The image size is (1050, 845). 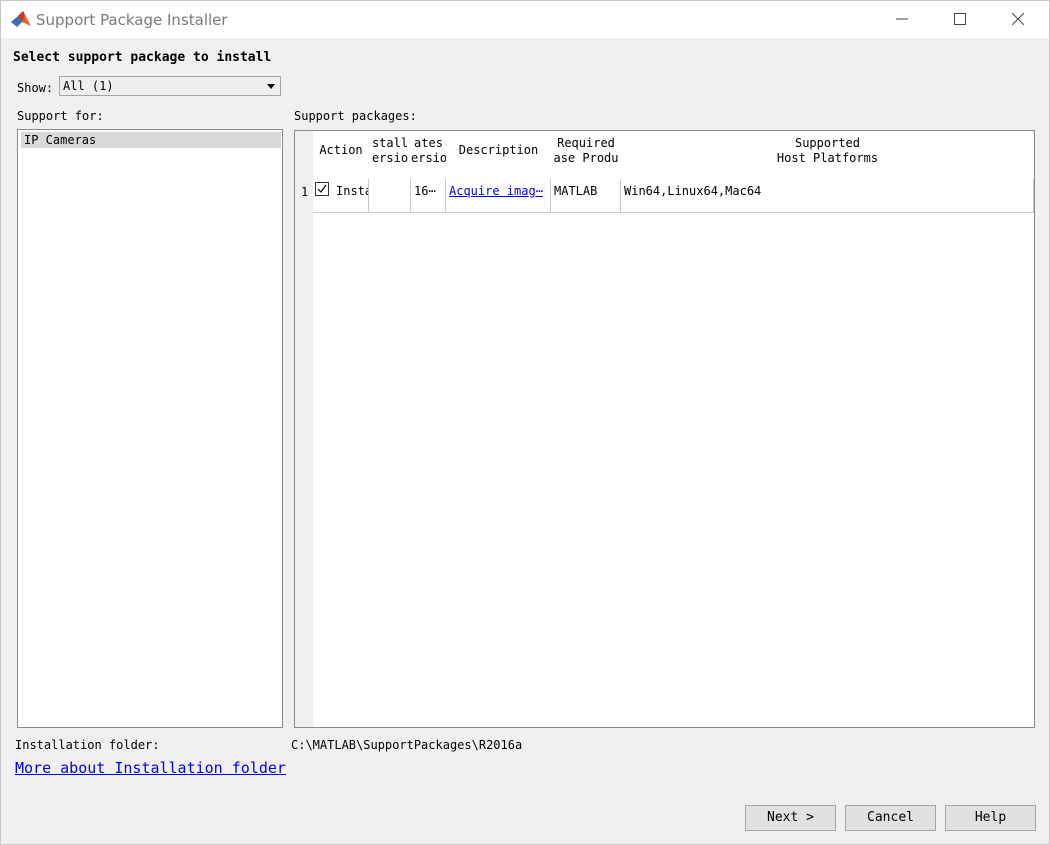 I want to click on list-item-ip-cameras: IP Cameras, so click(x=151, y=140).